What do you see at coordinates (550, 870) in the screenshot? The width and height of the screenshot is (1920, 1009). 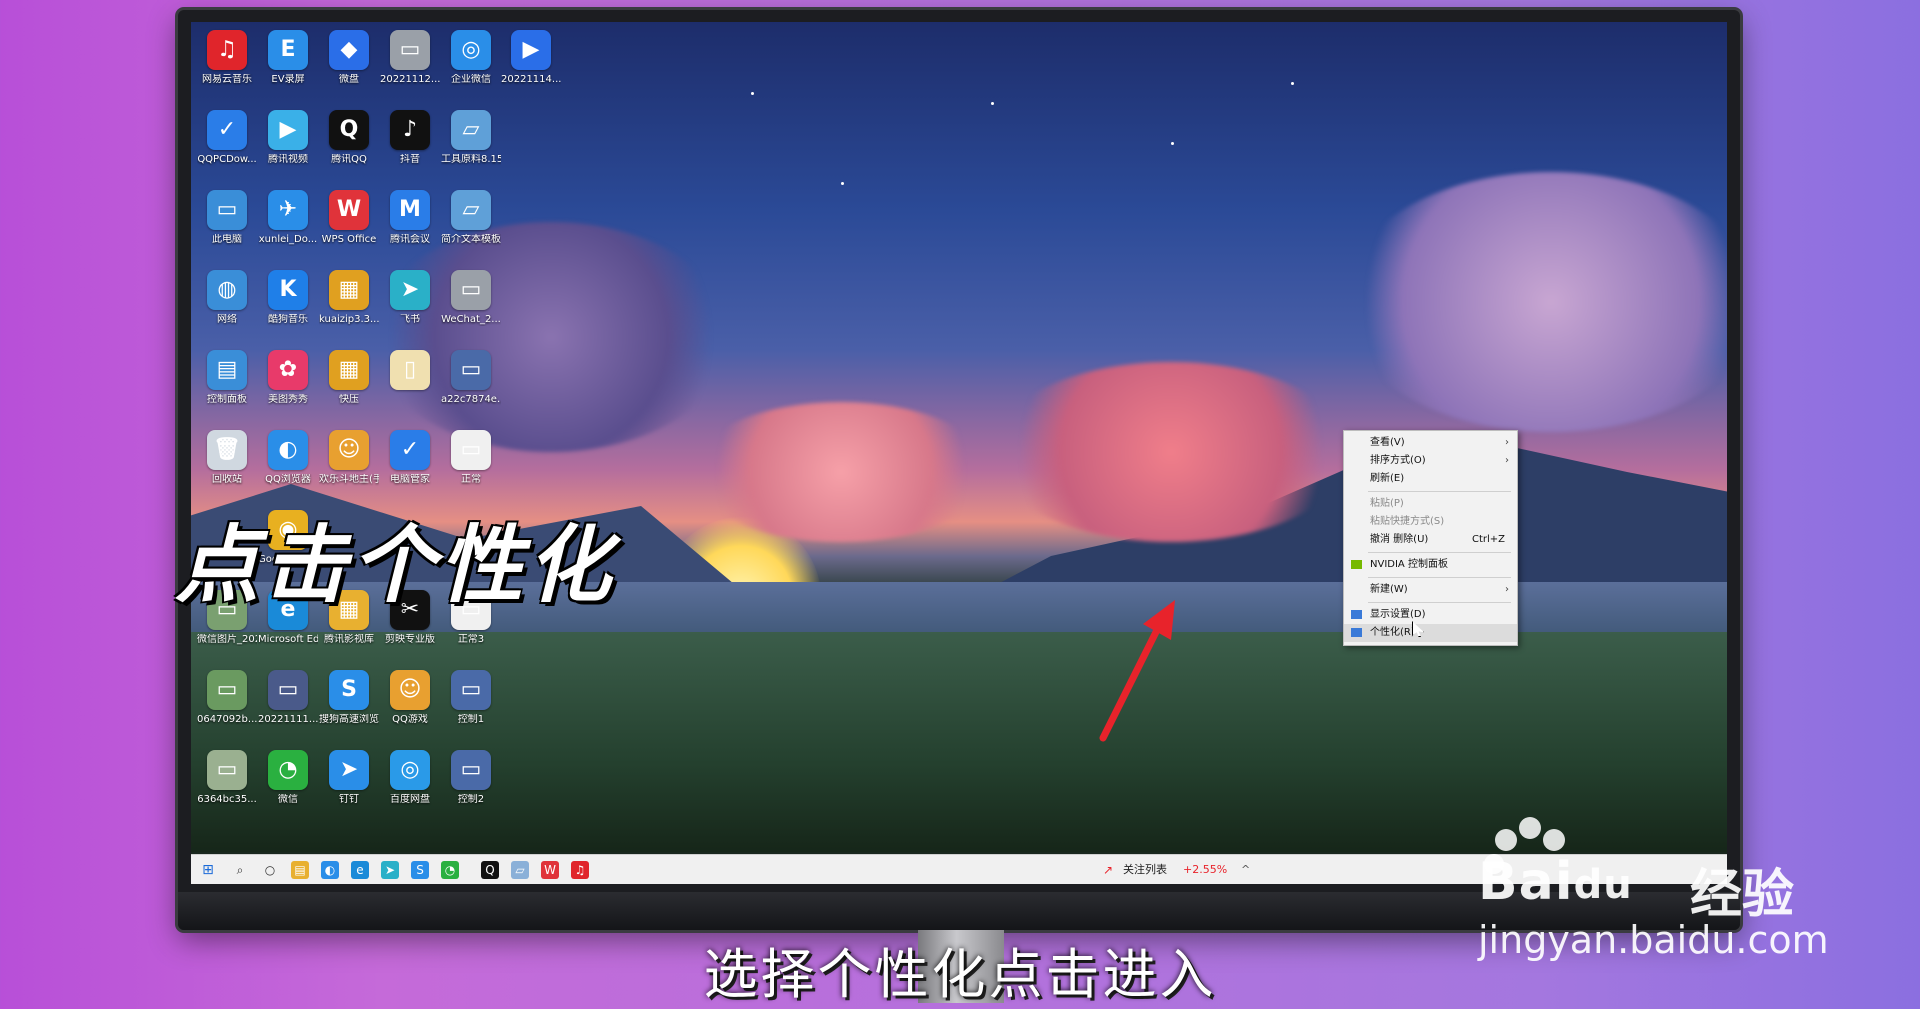 I see `wps-icon: W` at bounding box center [550, 870].